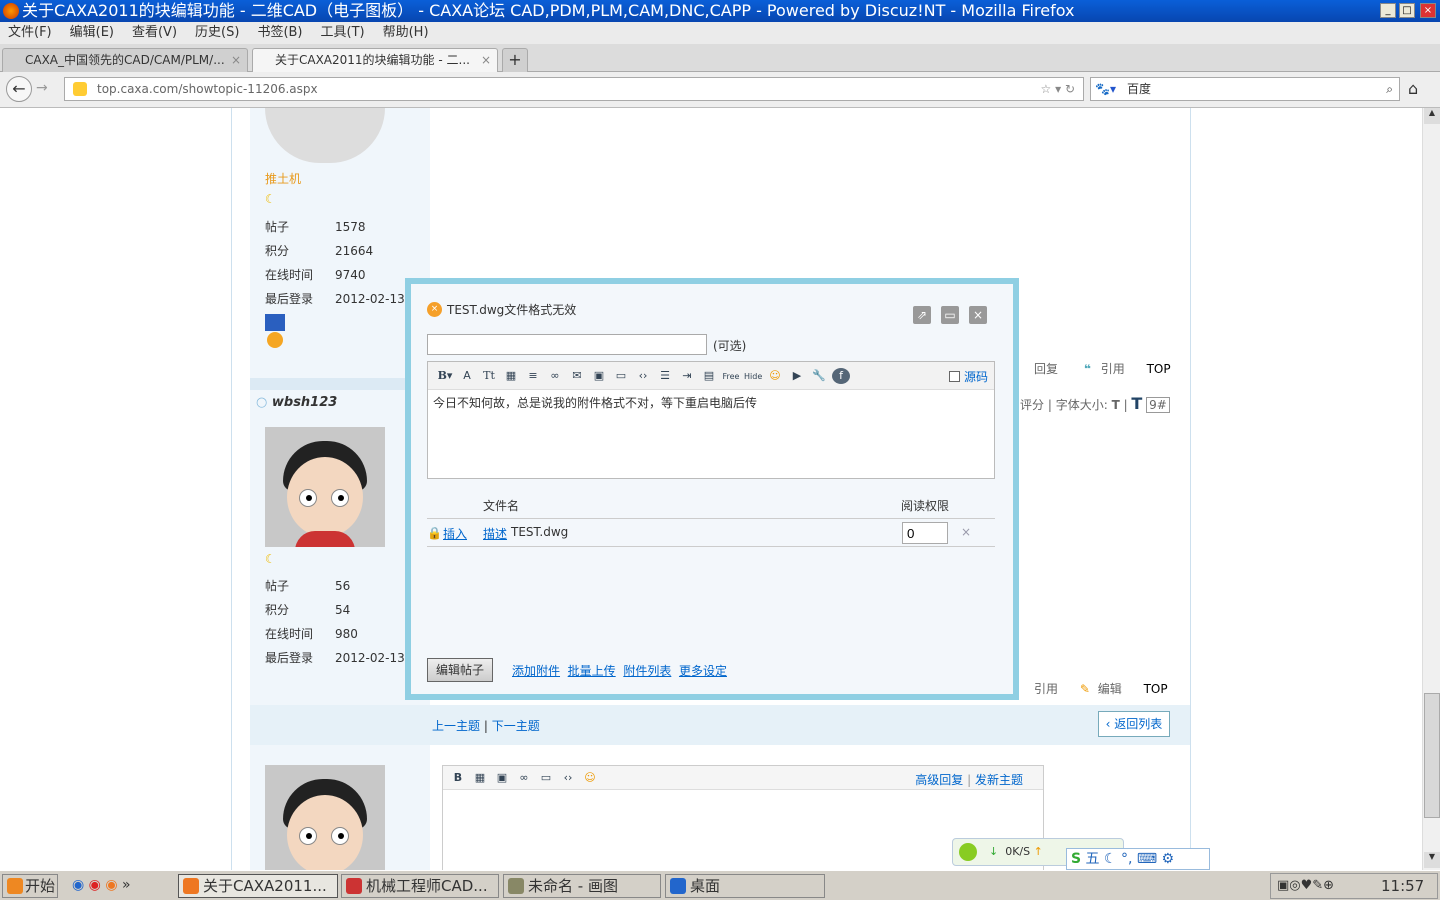 The height and width of the screenshot is (900, 1440). Describe the element at coordinates (968, 376) in the screenshot. I see `source-toggle: 源码` at that location.